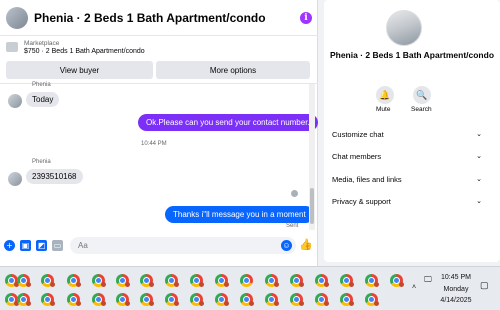 This screenshot has width=500, height=310. I want to click on chat-header: Phenia · 2 Beds 1 Bath Apartment/condo i, so click(159, 18).